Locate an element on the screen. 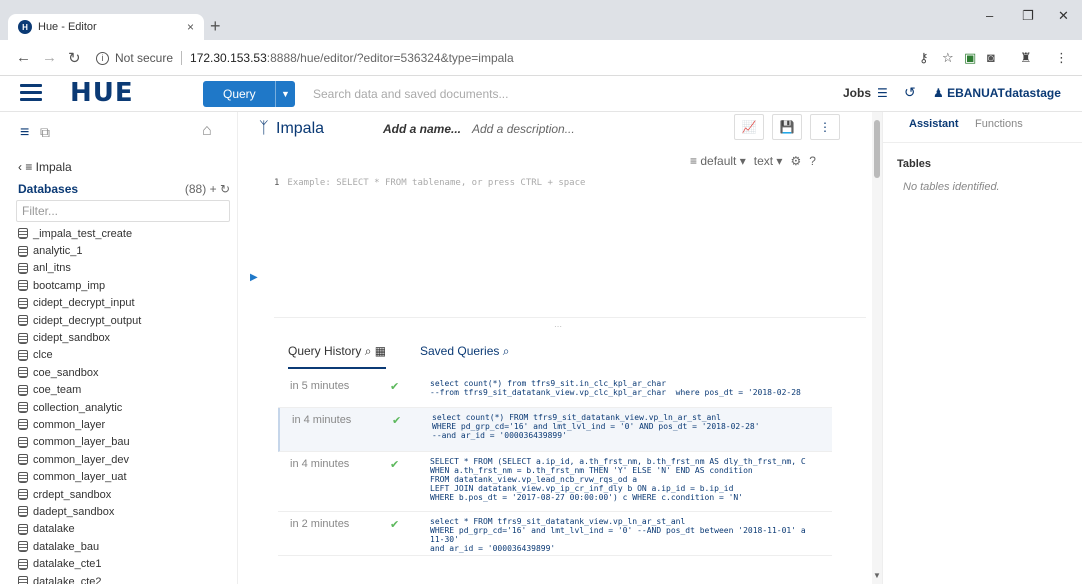 The height and width of the screenshot is (584, 1082). database-item: coe_team is located at coordinates (124, 390).